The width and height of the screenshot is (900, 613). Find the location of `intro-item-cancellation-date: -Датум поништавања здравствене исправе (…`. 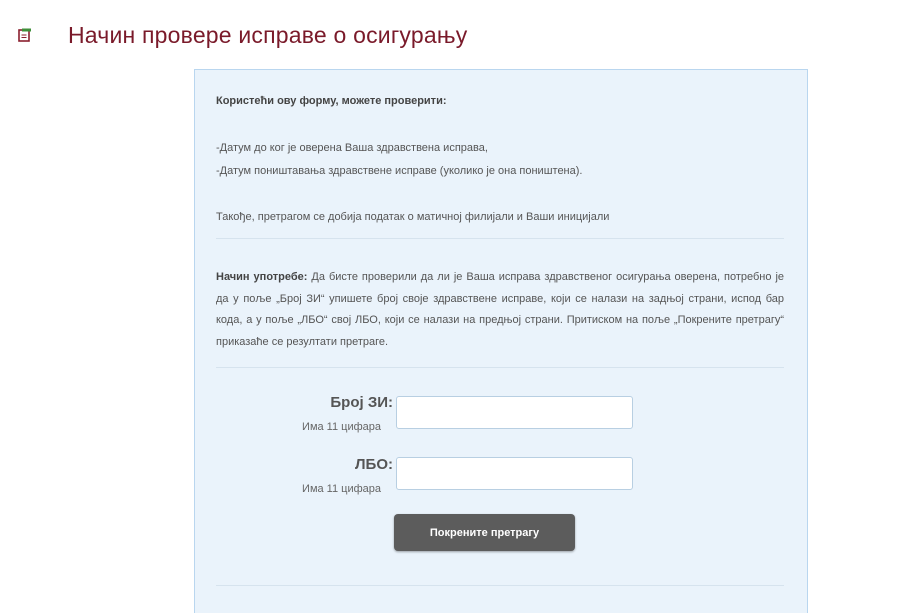

intro-item-cancellation-date: -Датум поништавања здравствене исправе (… is located at coordinates (399, 171).